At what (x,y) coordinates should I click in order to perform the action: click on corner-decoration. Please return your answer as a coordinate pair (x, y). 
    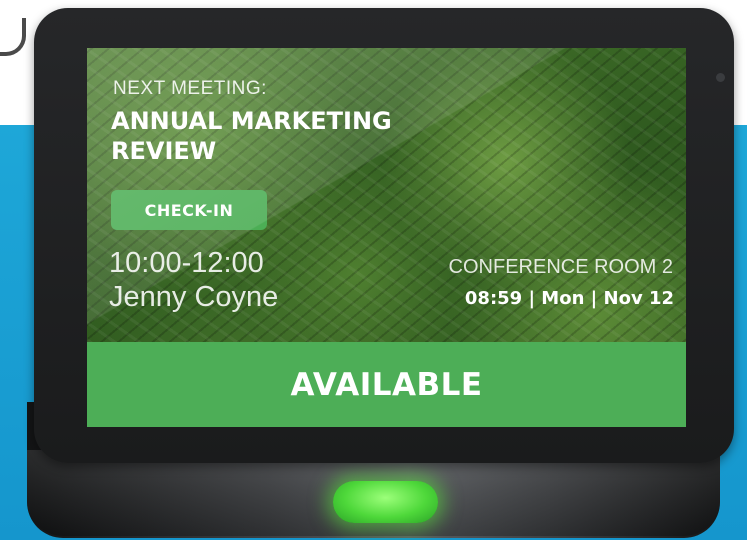
    Looking at the image, I should click on (13, 37).